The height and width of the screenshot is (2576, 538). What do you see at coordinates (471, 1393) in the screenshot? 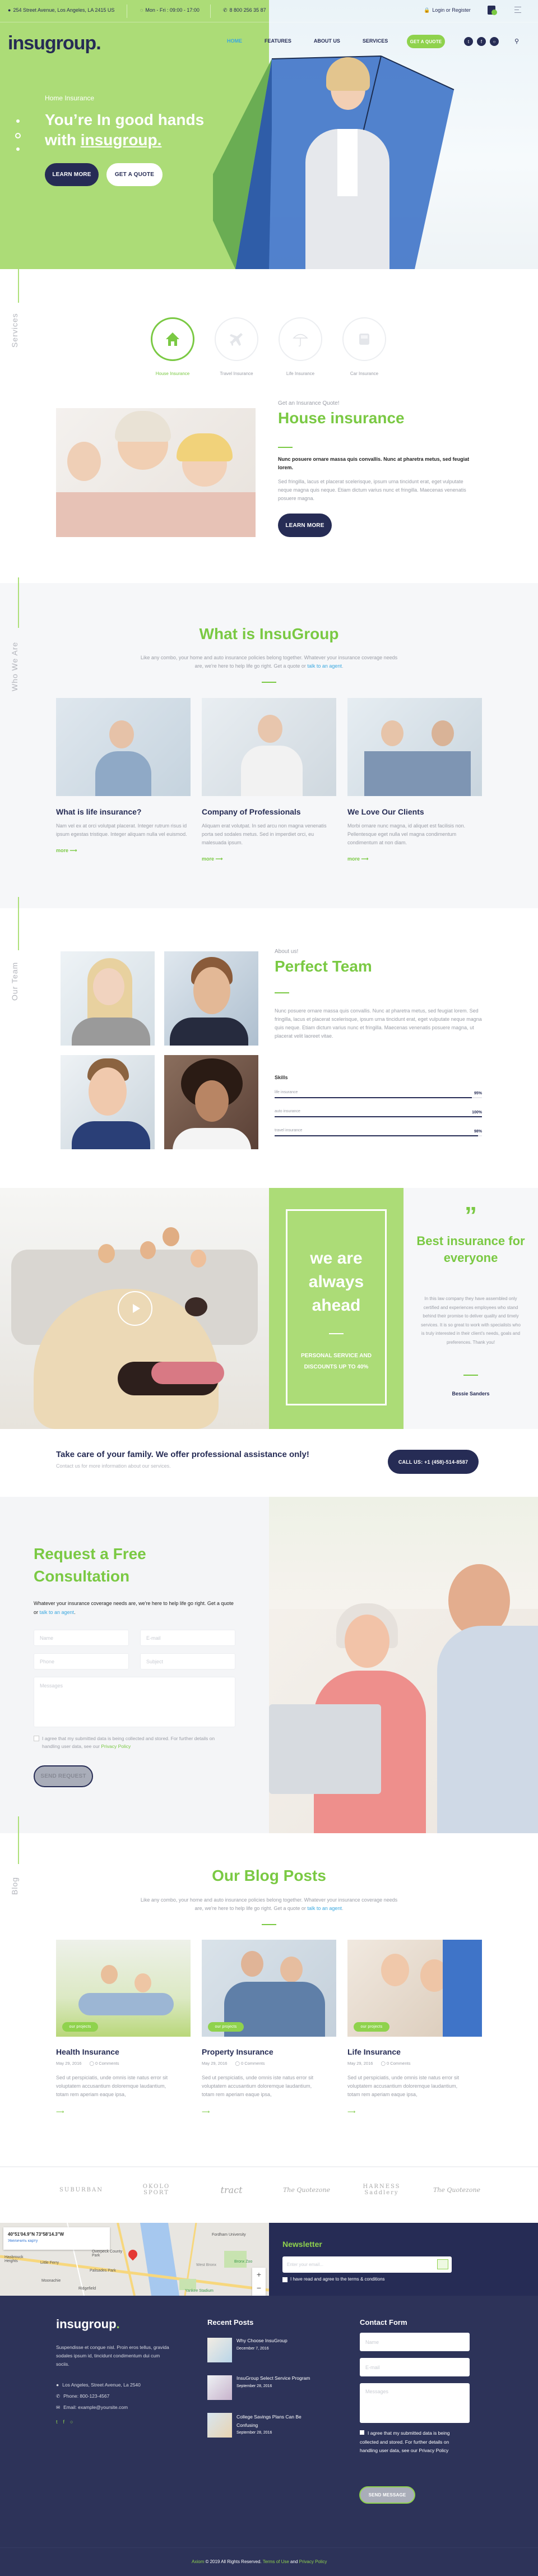
I see `testimonial-author: Bessie Sanders` at bounding box center [471, 1393].